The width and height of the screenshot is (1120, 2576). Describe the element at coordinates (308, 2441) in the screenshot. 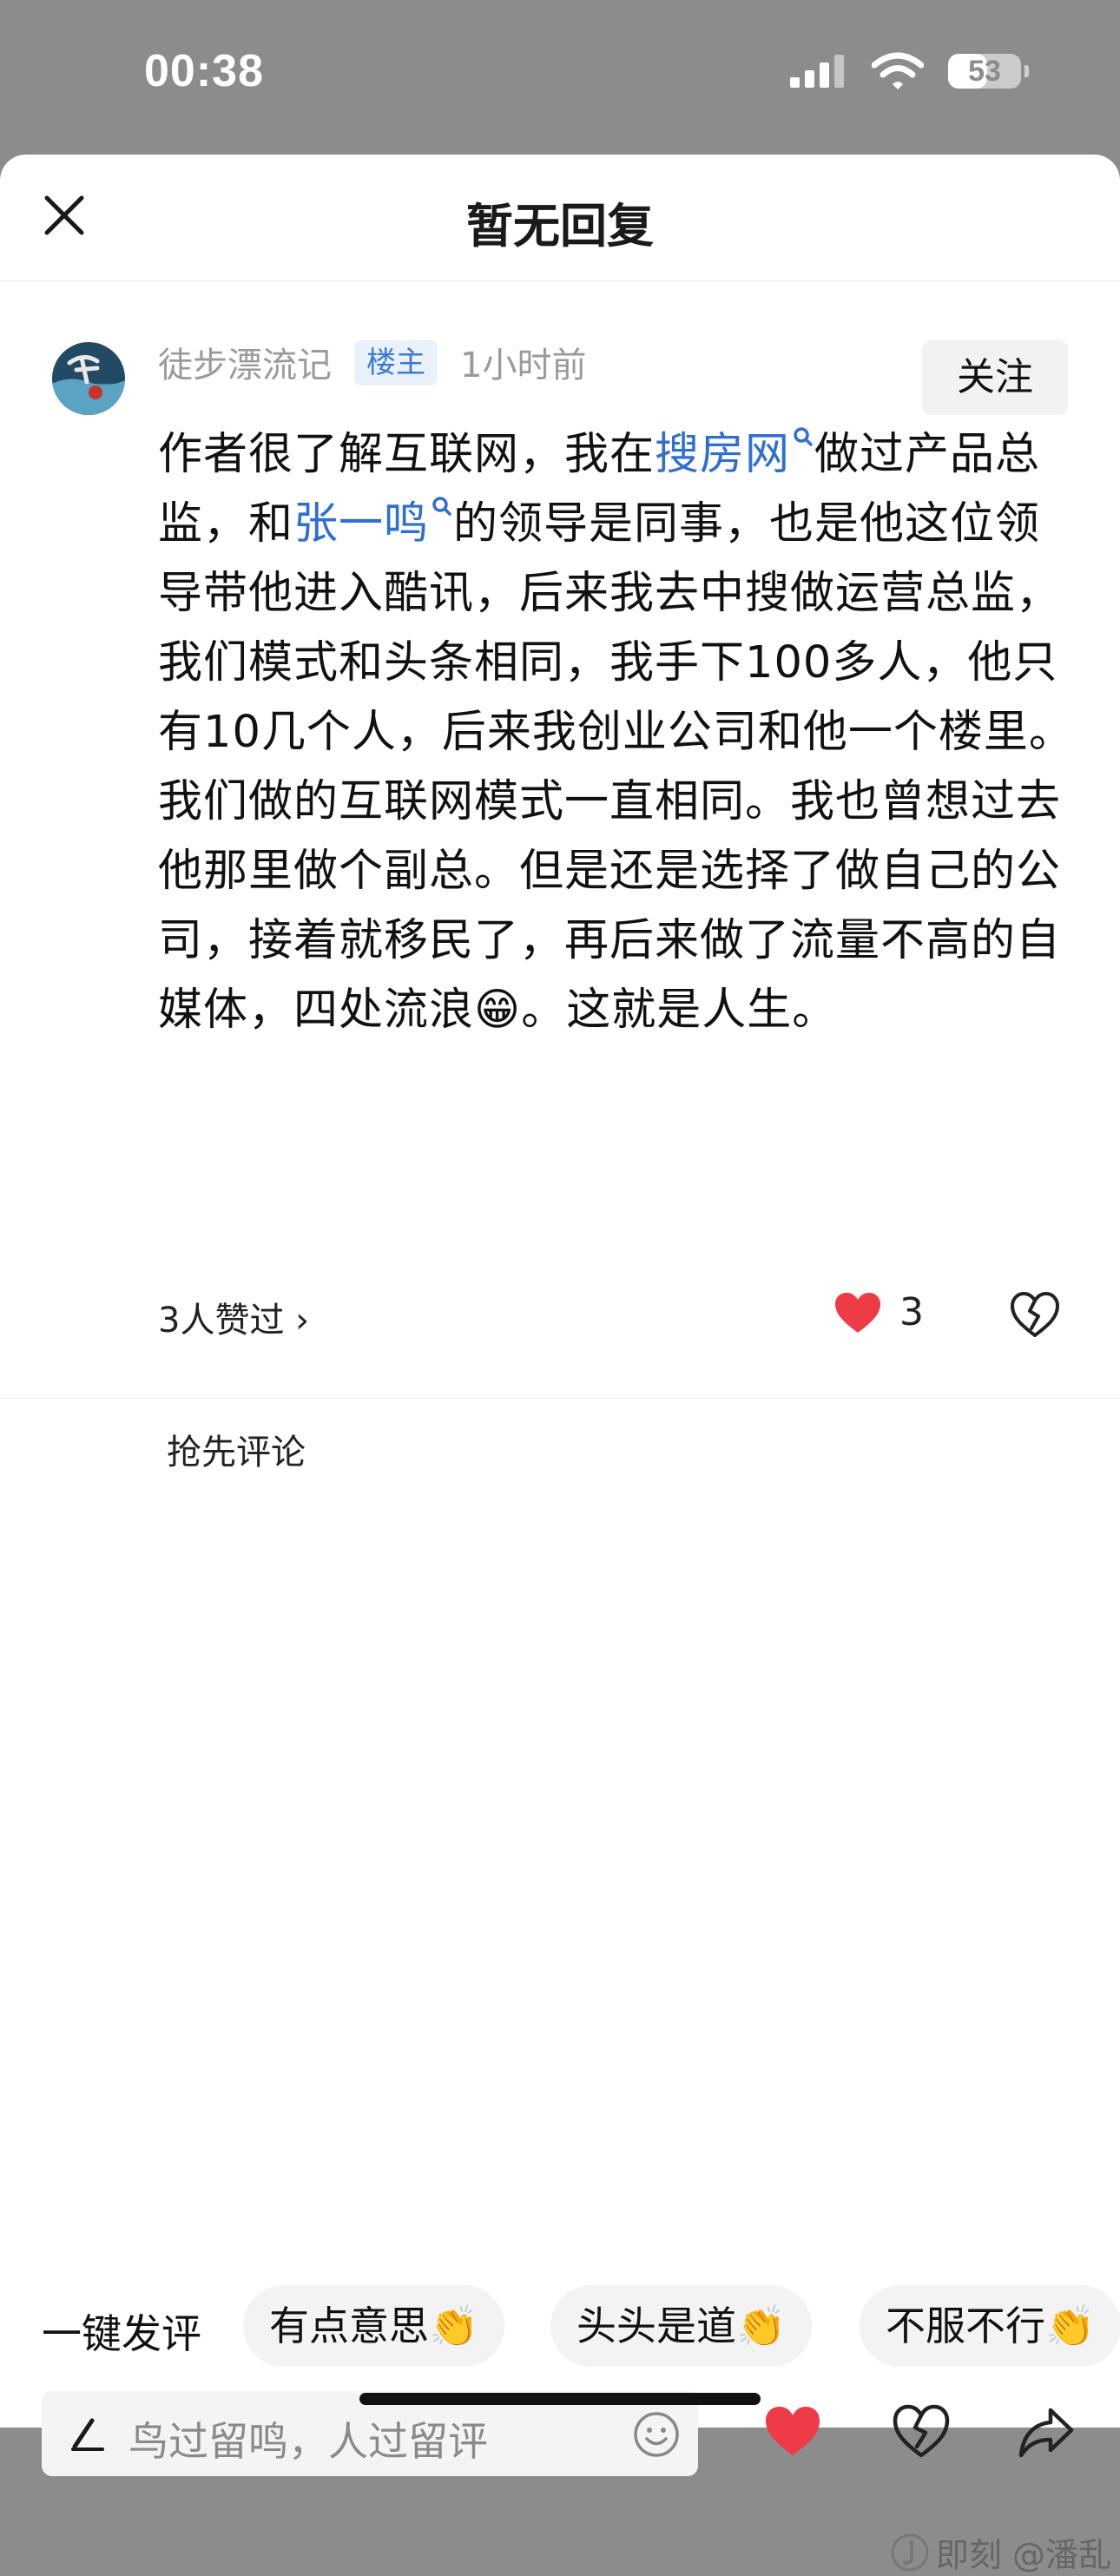

I see `input-placeholder: 鸟过留鸣，人过留评` at that location.